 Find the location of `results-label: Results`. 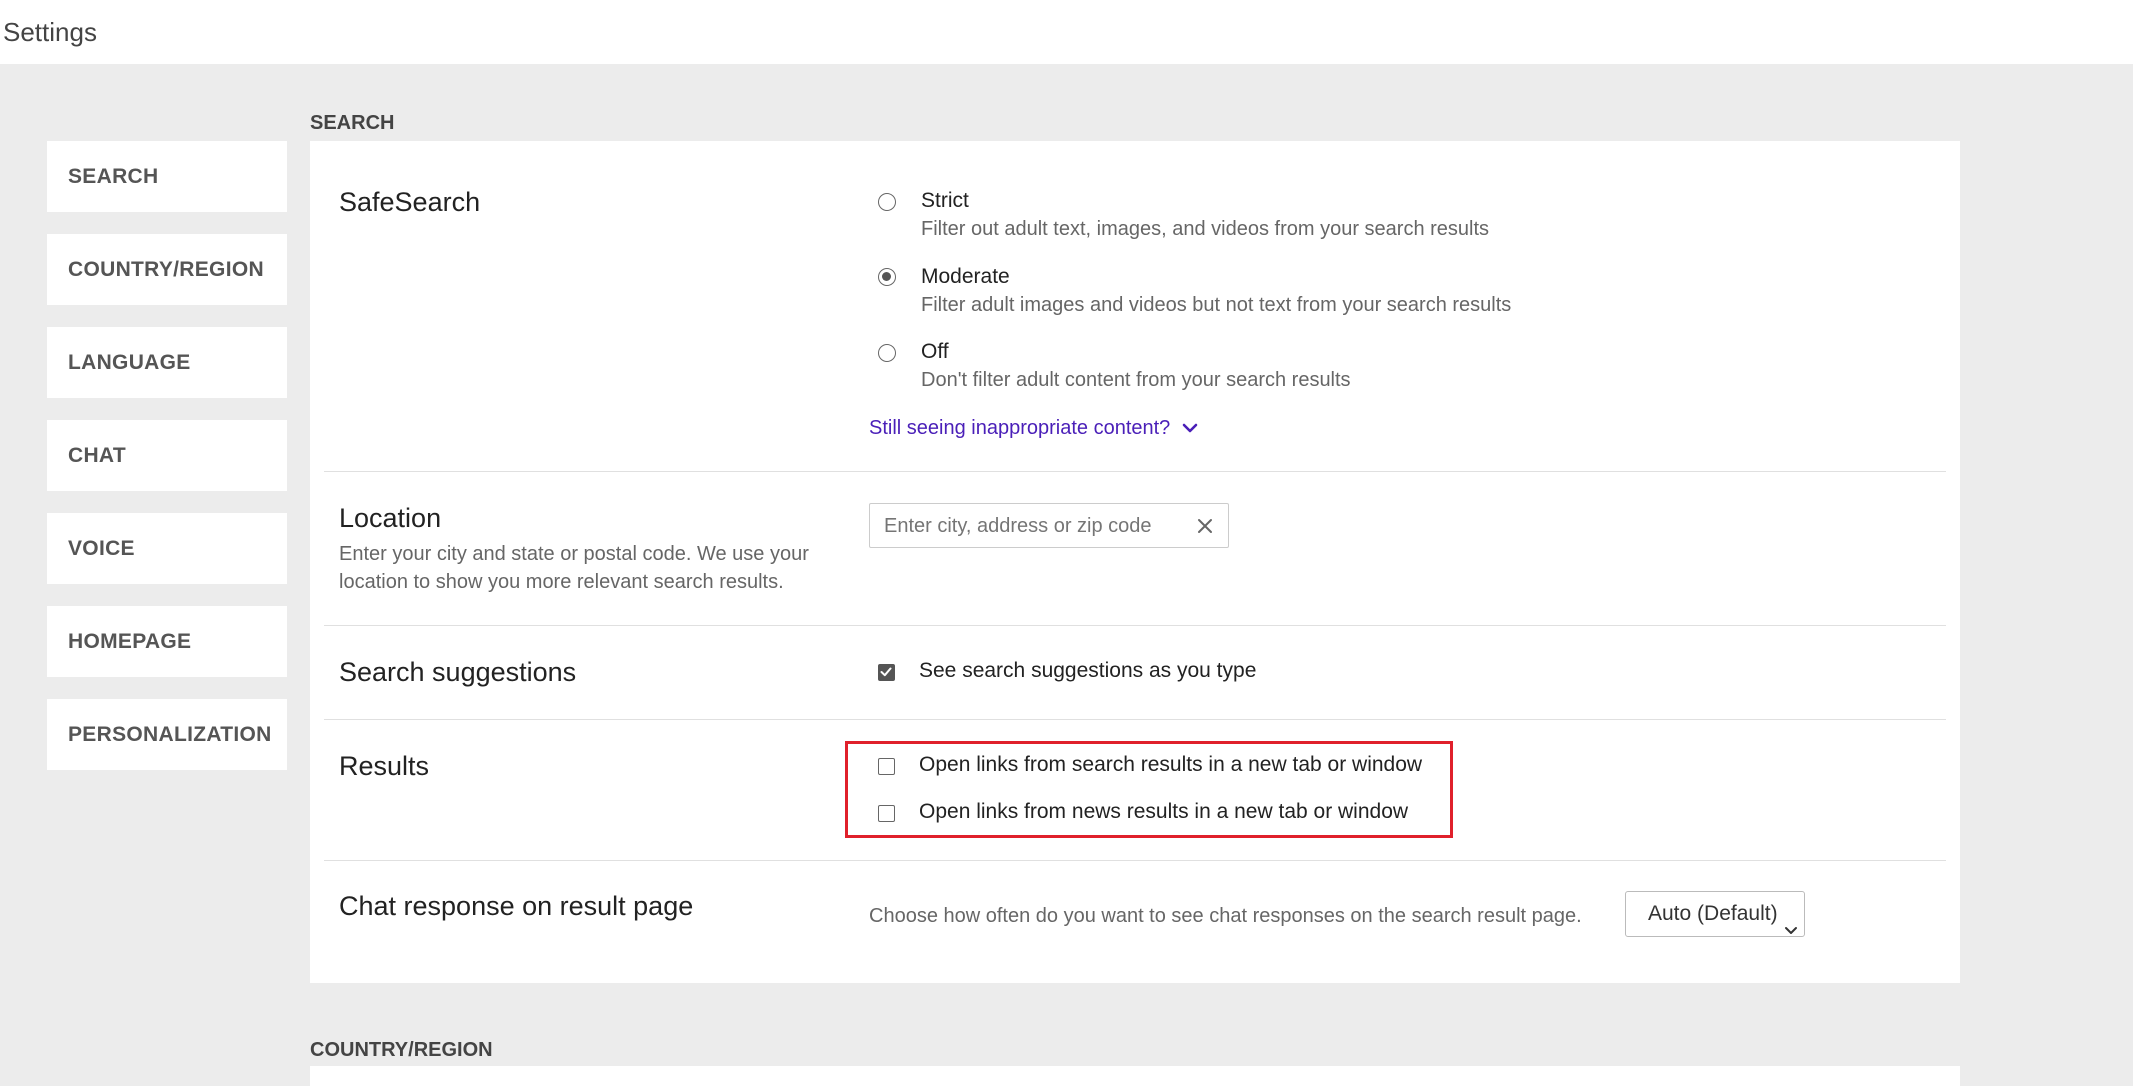

results-label: Results is located at coordinates (384, 766).